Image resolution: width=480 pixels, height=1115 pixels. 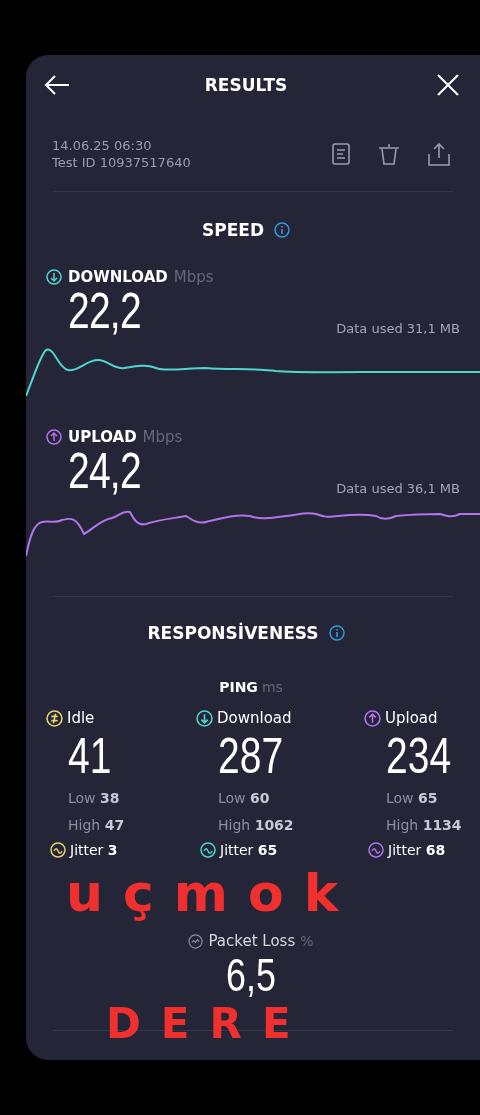 What do you see at coordinates (97, 825) in the screenshot?
I see `ping-high: High 47` at bounding box center [97, 825].